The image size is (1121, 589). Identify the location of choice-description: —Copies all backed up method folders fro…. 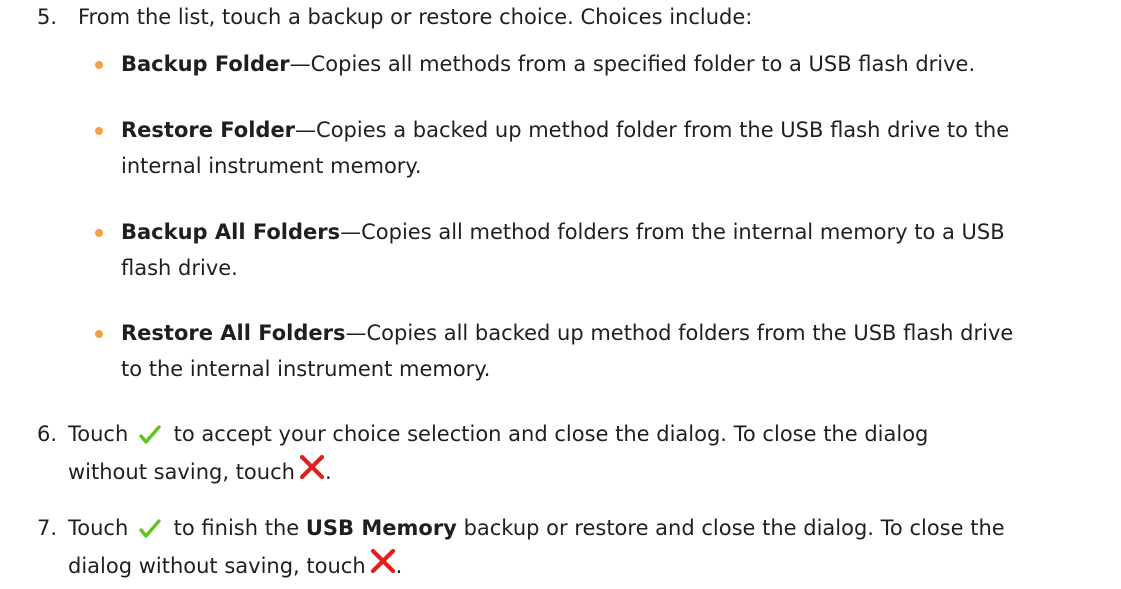
(679, 333).